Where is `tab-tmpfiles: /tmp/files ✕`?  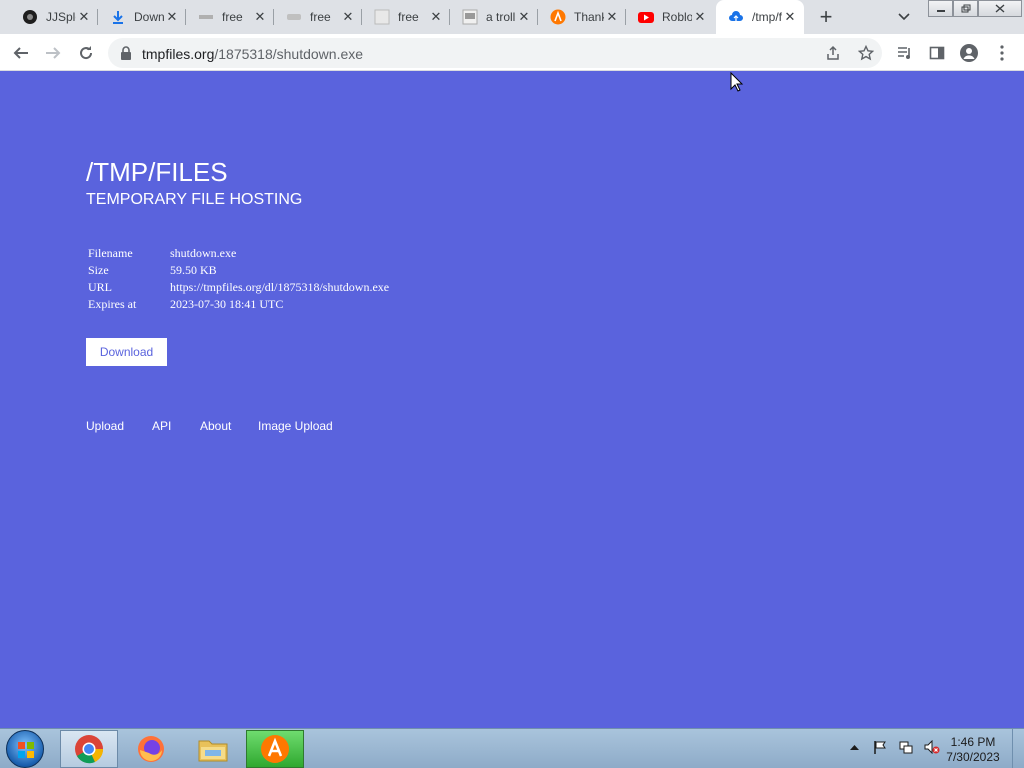 tab-tmpfiles: /tmp/files ✕ is located at coordinates (760, 17).